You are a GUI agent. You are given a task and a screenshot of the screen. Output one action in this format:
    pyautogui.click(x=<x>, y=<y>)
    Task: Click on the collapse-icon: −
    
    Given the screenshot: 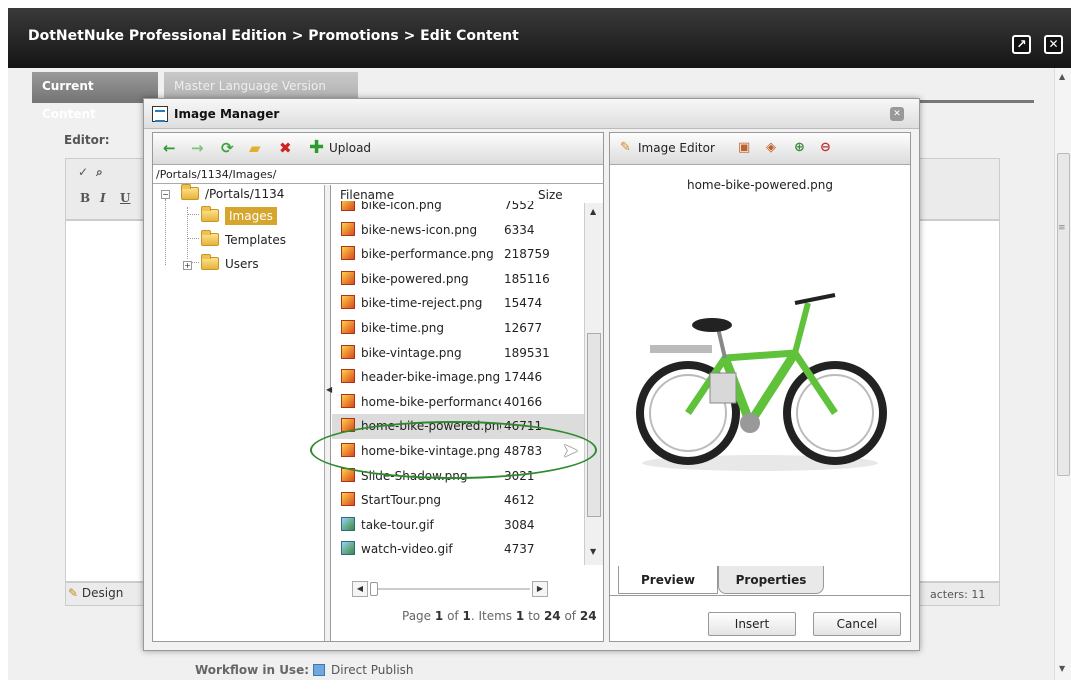 What is the action you would take?
    pyautogui.click(x=165, y=194)
    